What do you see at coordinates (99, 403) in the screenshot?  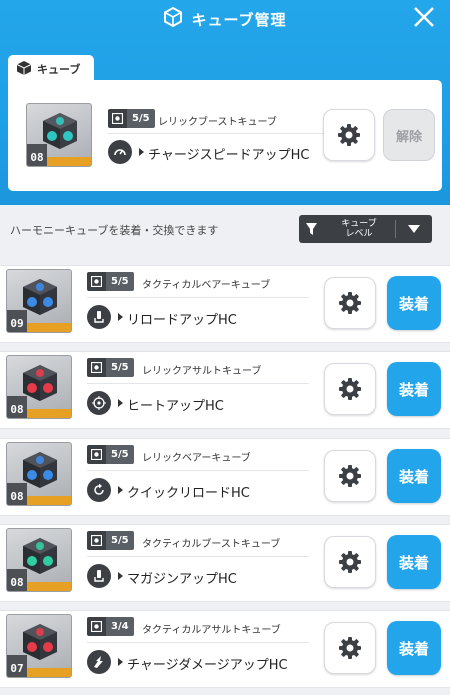 I see `target-icon` at bounding box center [99, 403].